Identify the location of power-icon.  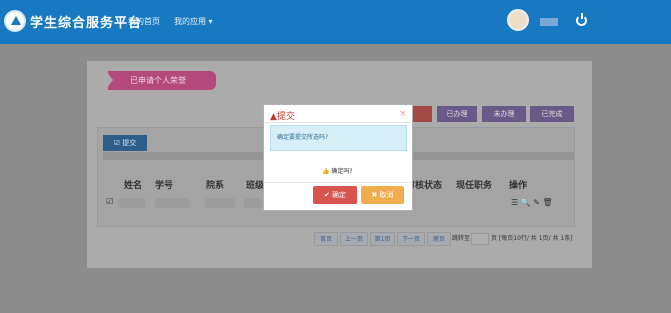
(581, 19).